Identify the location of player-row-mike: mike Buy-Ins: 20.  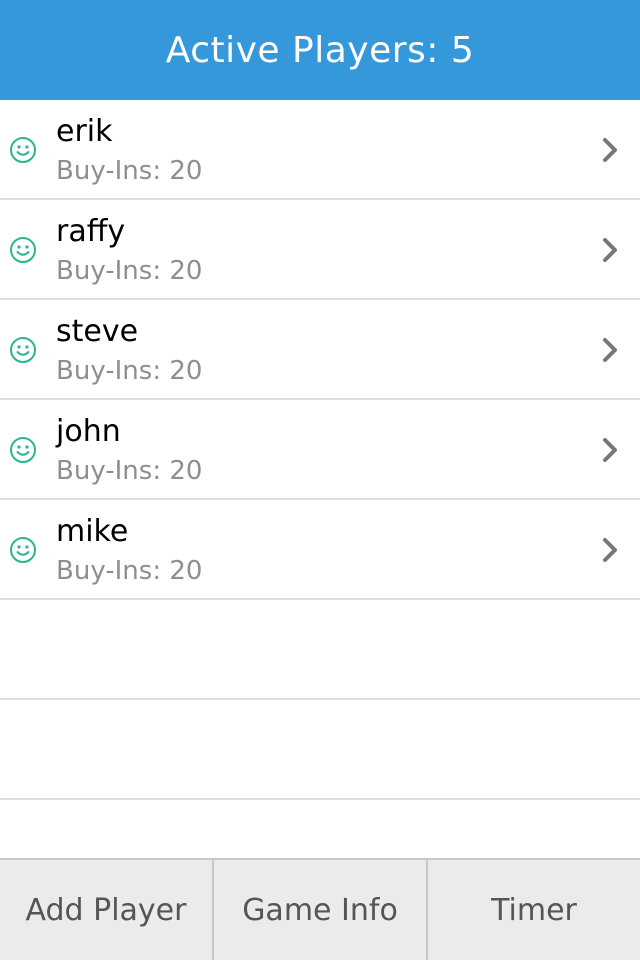
(320, 550).